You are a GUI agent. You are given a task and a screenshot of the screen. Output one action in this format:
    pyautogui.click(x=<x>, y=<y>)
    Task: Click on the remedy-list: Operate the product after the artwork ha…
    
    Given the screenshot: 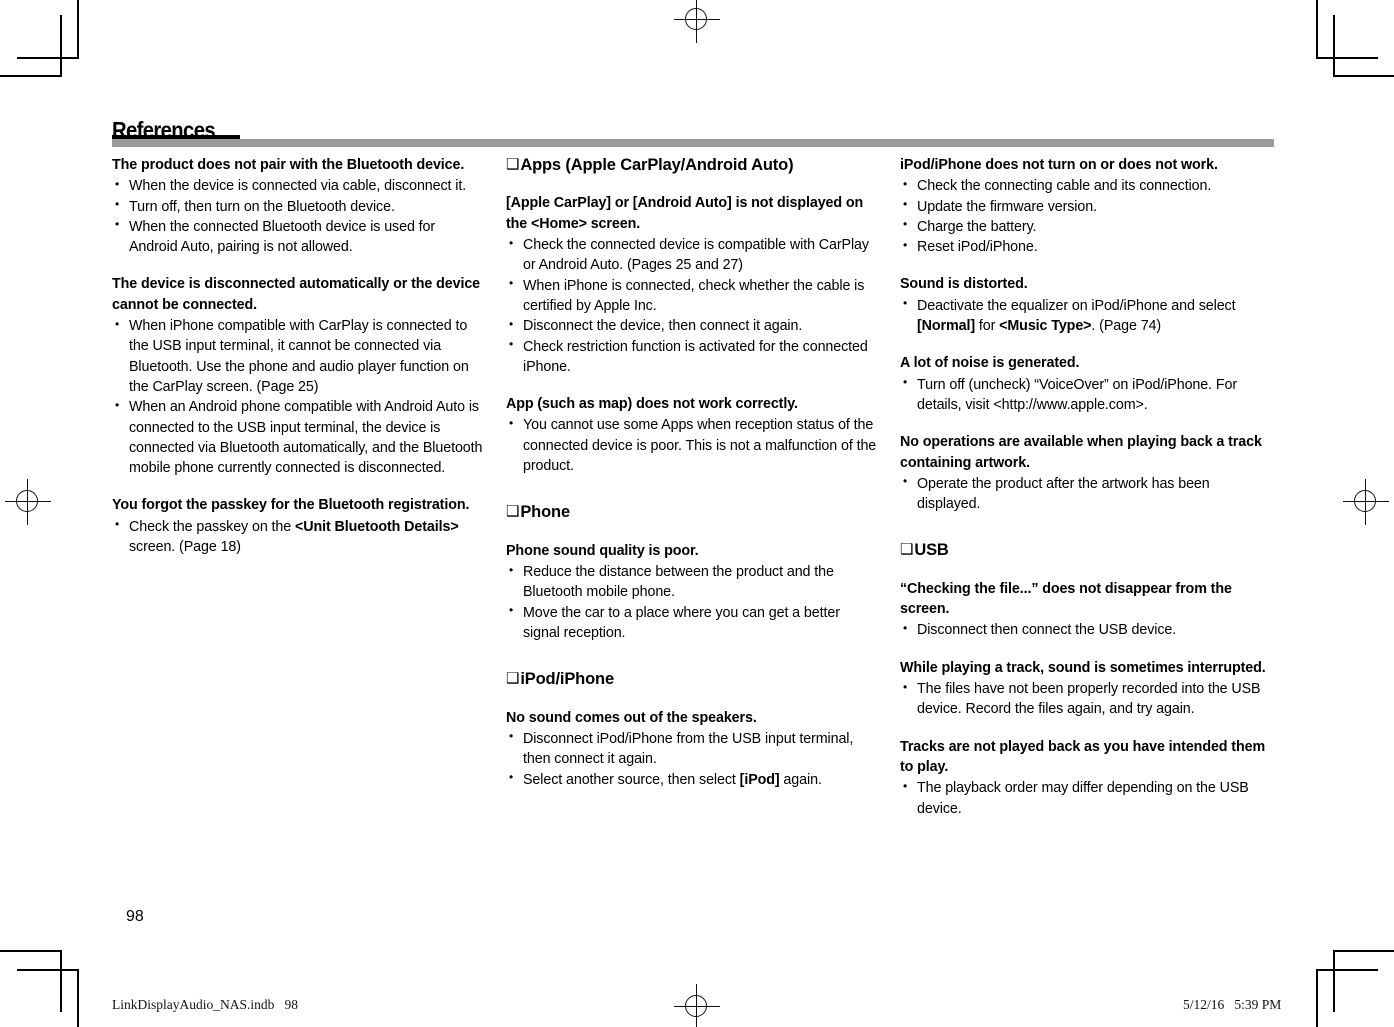 What is the action you would take?
    pyautogui.click(x=1087, y=494)
    